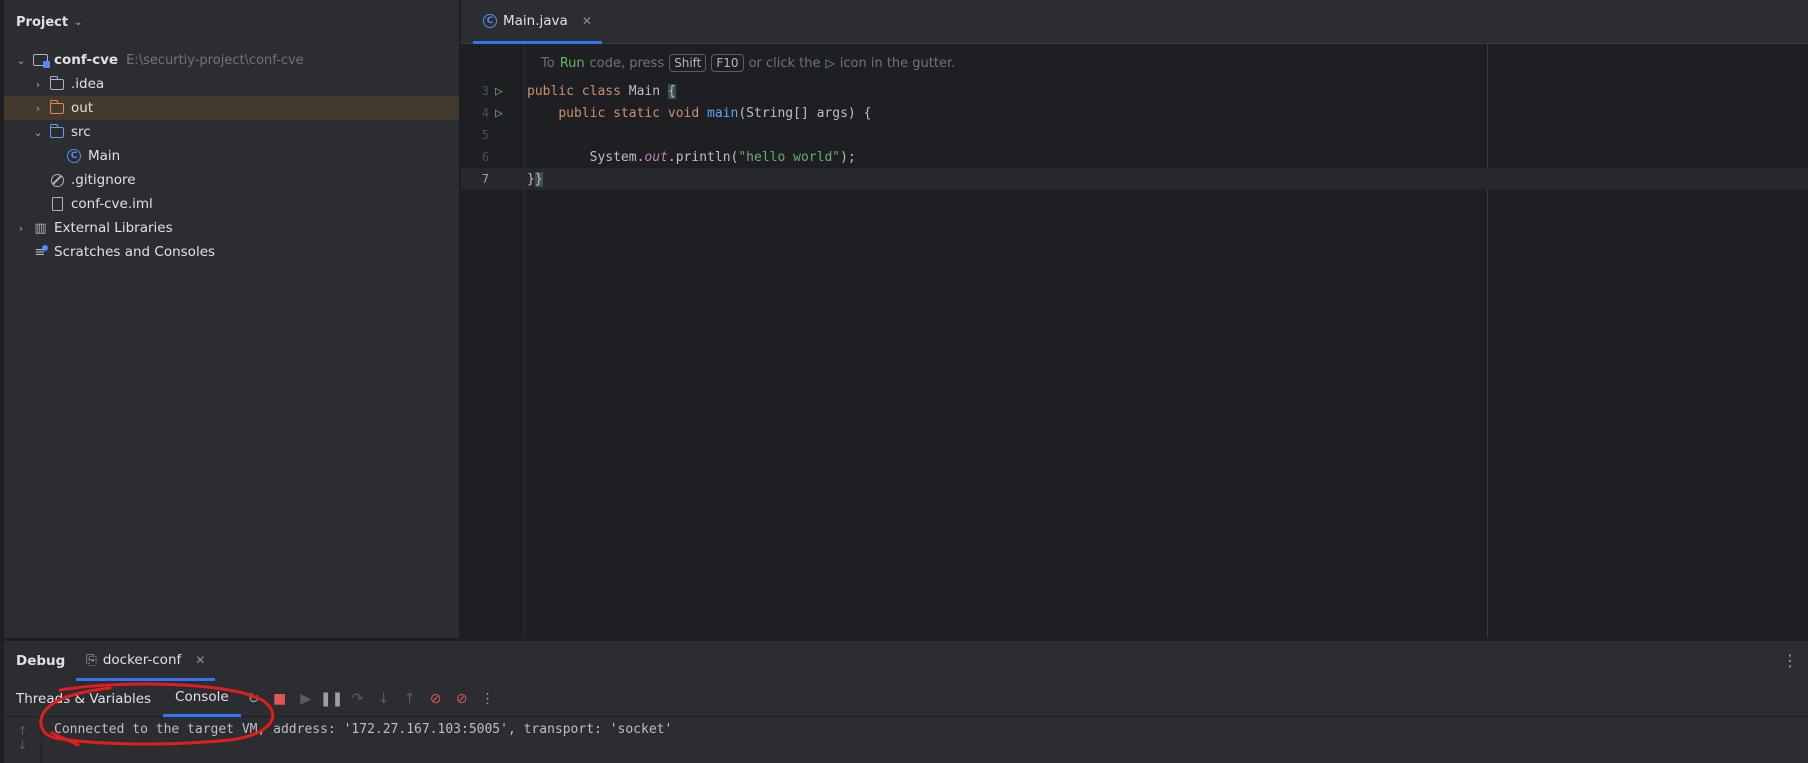 The height and width of the screenshot is (763, 1808). What do you see at coordinates (727, 63) in the screenshot?
I see `f10-key: F10` at bounding box center [727, 63].